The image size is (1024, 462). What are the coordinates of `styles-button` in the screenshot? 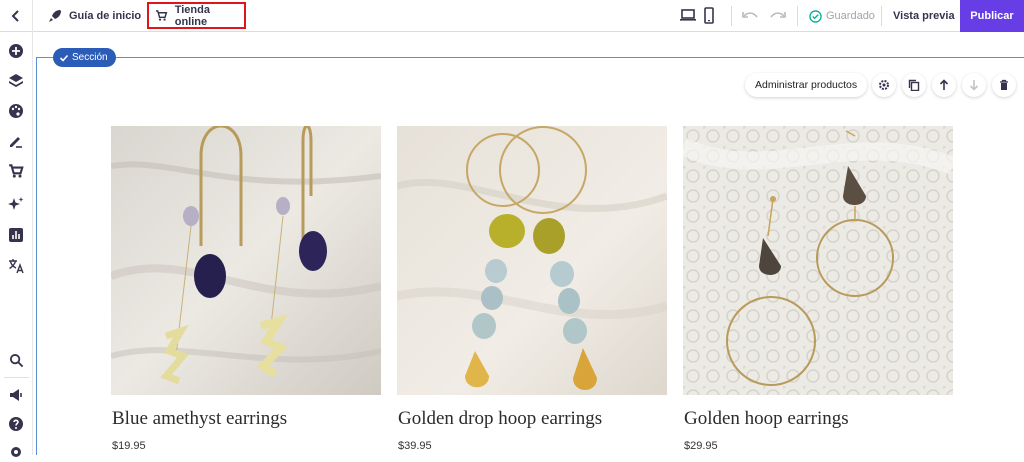 It's located at (16, 111).